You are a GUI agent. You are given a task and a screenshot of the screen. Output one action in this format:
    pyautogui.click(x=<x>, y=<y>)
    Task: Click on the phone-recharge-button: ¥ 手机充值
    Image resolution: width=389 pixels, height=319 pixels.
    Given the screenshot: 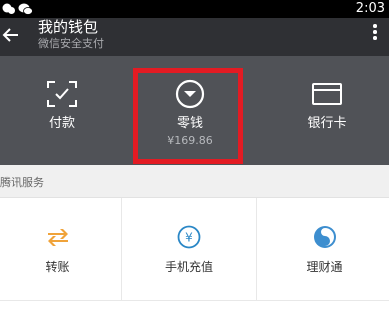 What is the action you would take?
    pyautogui.click(x=189, y=249)
    